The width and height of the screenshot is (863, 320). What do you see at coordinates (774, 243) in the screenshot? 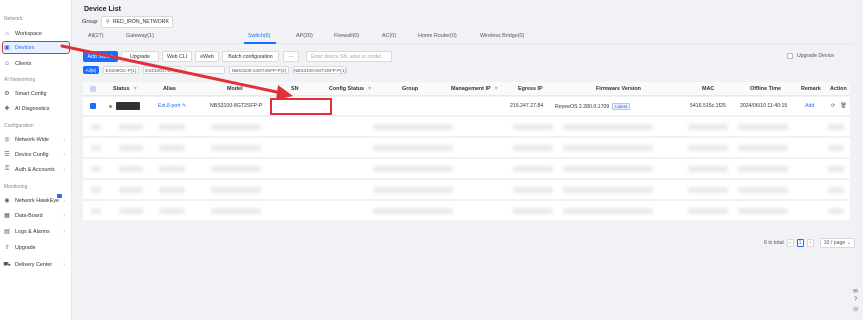
I see `total-count: 6 in total` at bounding box center [774, 243].